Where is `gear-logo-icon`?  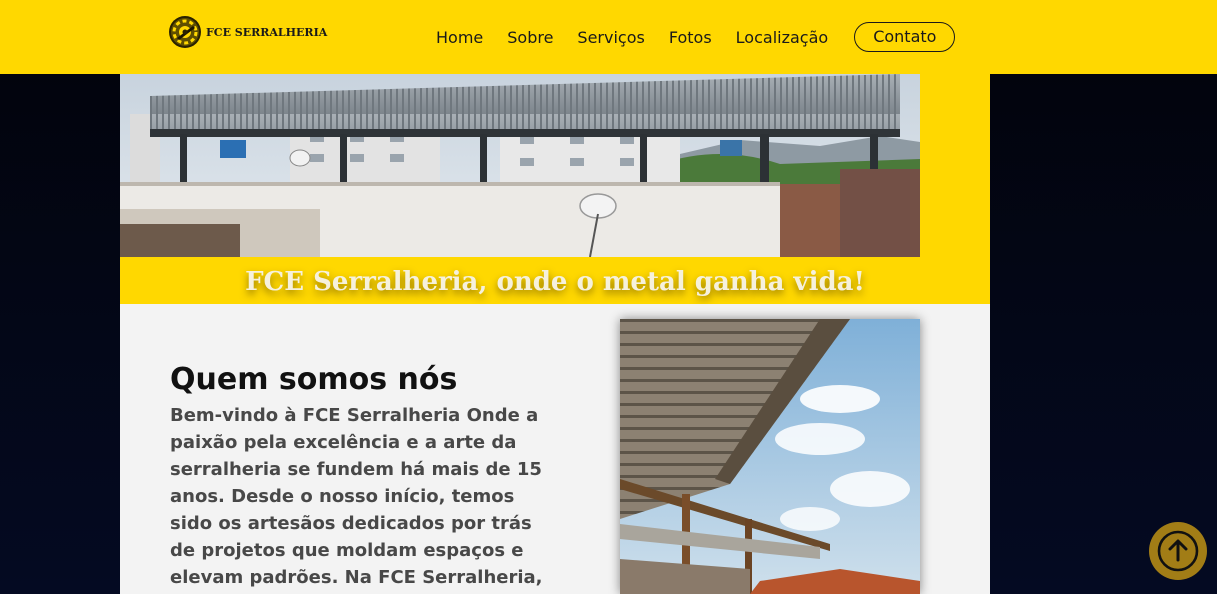 gear-logo-icon is located at coordinates (185, 32).